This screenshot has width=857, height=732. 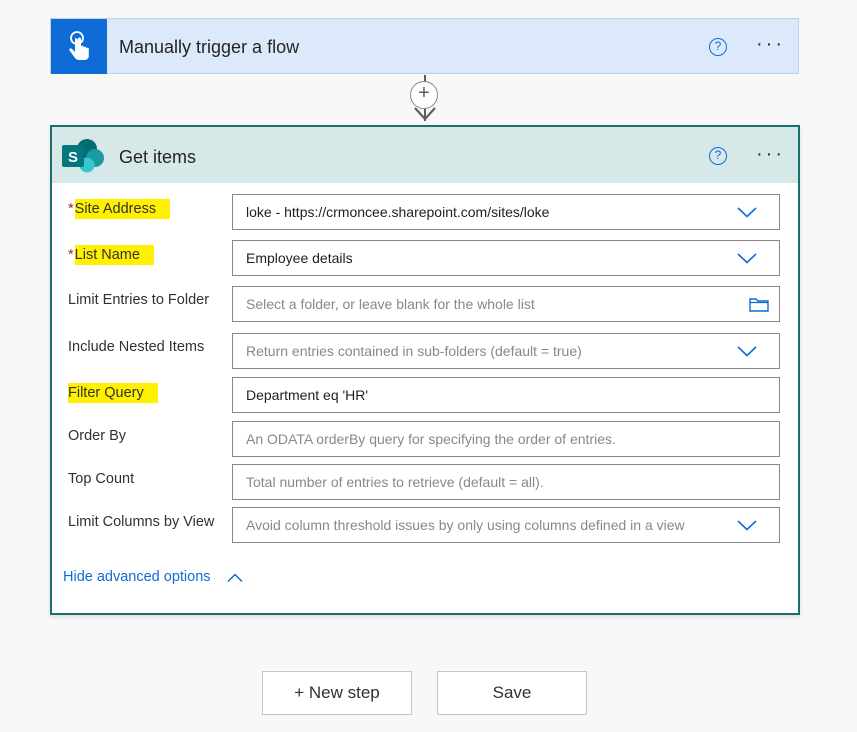 What do you see at coordinates (139, 300) in the screenshot?
I see `limit-entries-label: Limit Entries to Folder` at bounding box center [139, 300].